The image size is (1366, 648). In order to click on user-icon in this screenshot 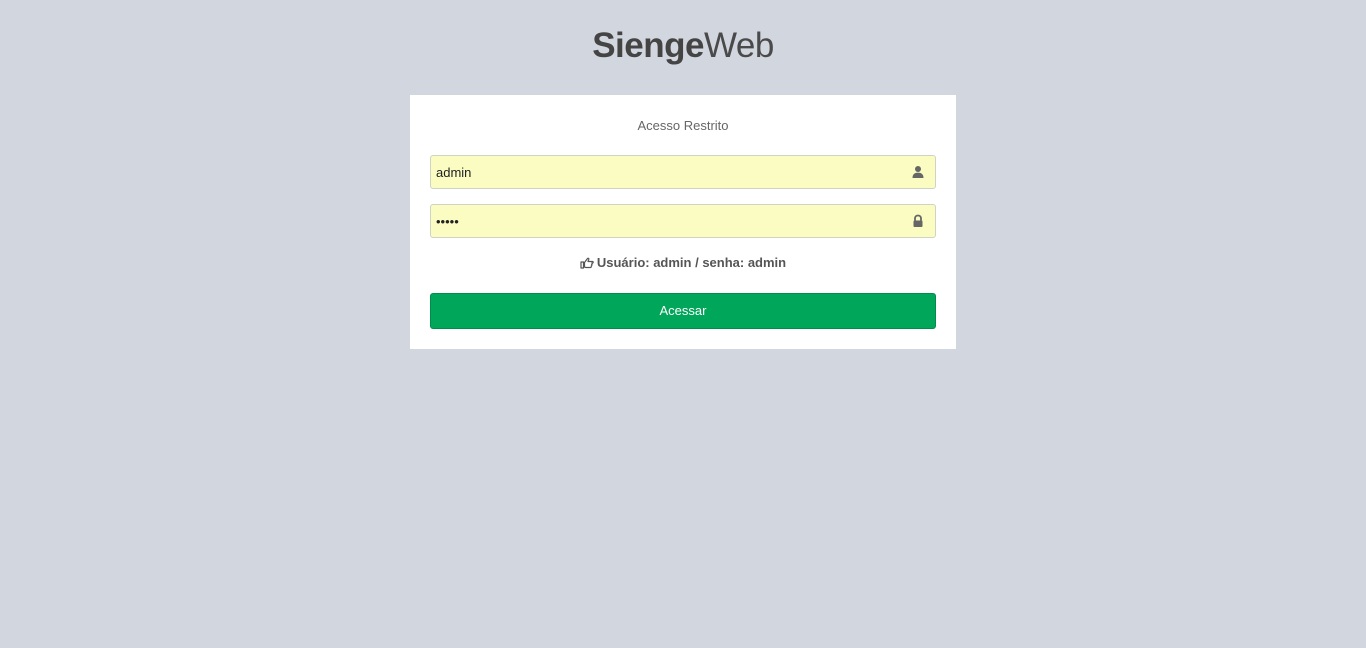, I will do `click(918, 172)`.